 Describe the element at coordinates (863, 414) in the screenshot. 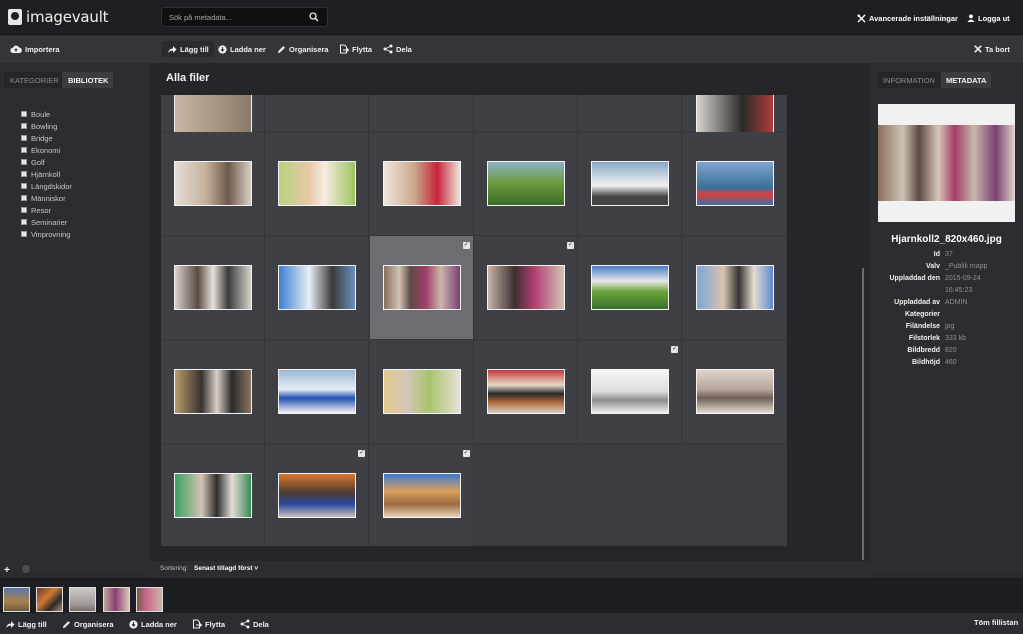

I see `vertical-scrollbar` at that location.